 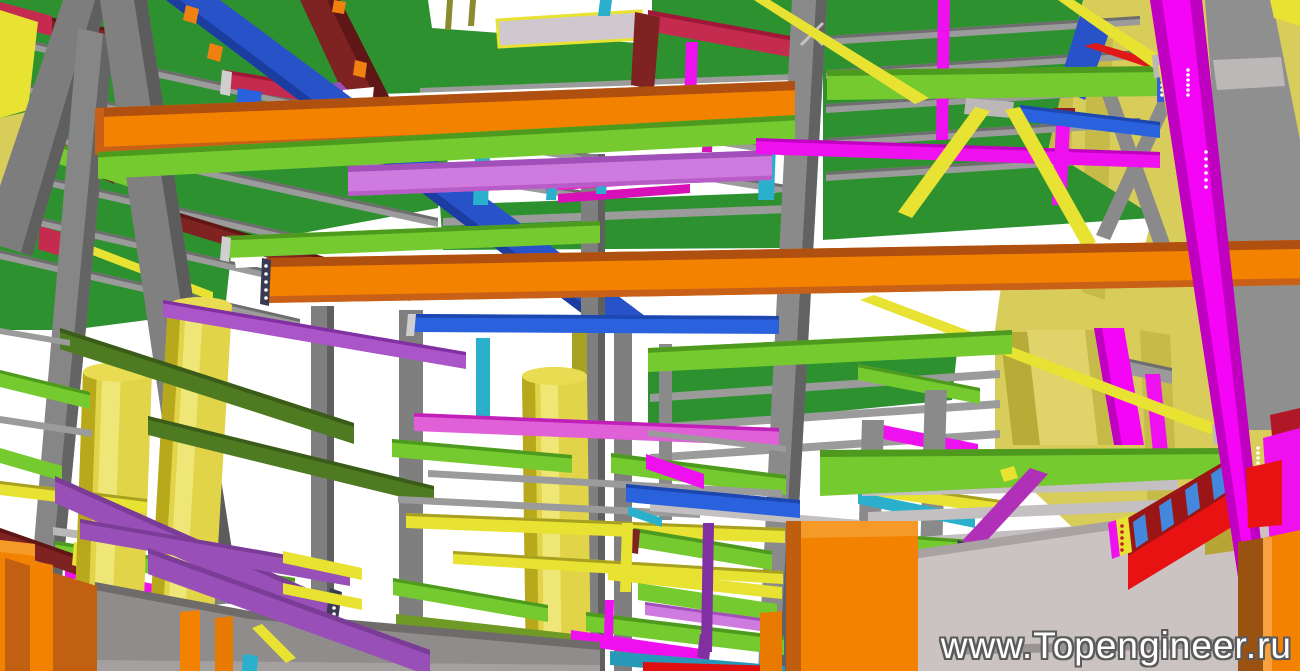 What do you see at coordinates (483, 378) in the screenshot?
I see `teal-post-c` at bounding box center [483, 378].